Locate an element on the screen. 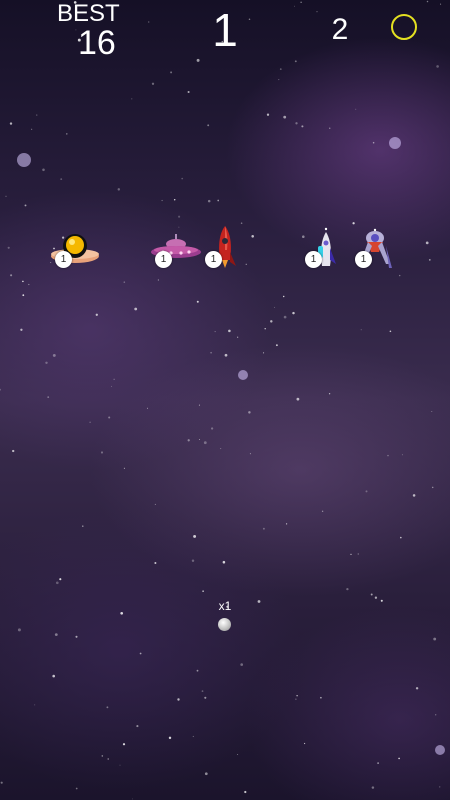 This screenshot has width=450, height=800. enemy-silver-lander: 1 is located at coordinates (375, 248).